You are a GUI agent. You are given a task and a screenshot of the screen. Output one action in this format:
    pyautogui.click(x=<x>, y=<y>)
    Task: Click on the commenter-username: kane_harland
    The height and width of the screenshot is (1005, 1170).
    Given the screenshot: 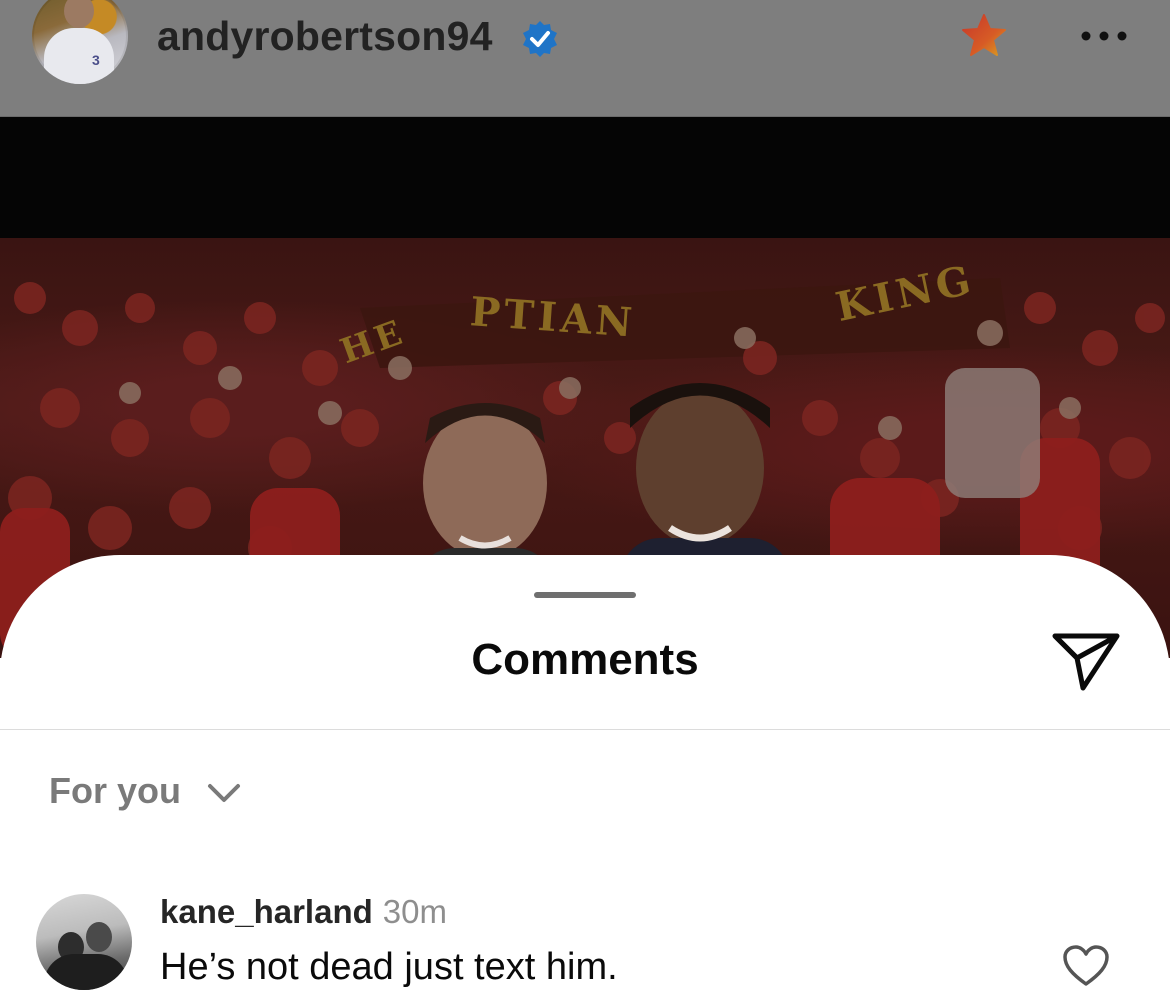 What is the action you would take?
    pyautogui.click(x=266, y=911)
    